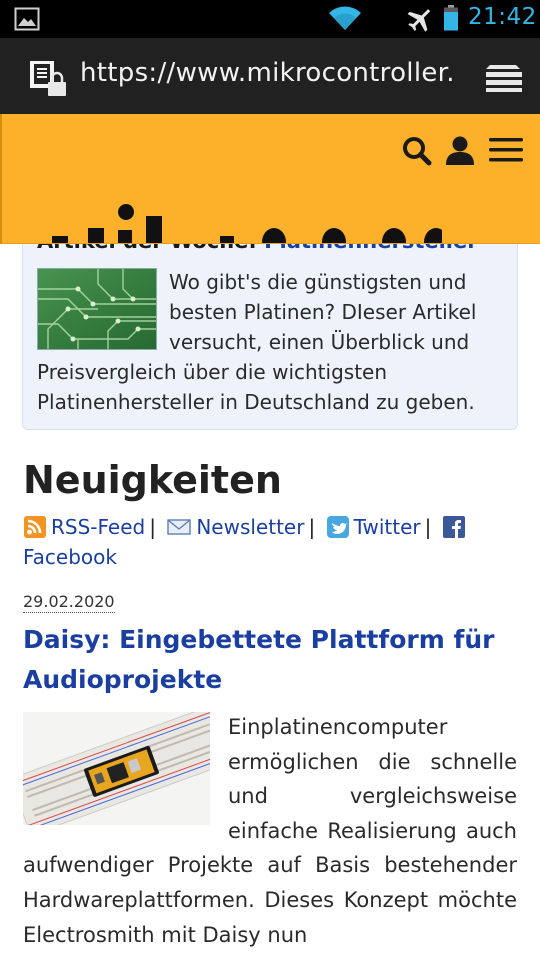 The height and width of the screenshot is (960, 540). Describe the element at coordinates (454, 527) in the screenshot. I see `facebook-icon` at that location.